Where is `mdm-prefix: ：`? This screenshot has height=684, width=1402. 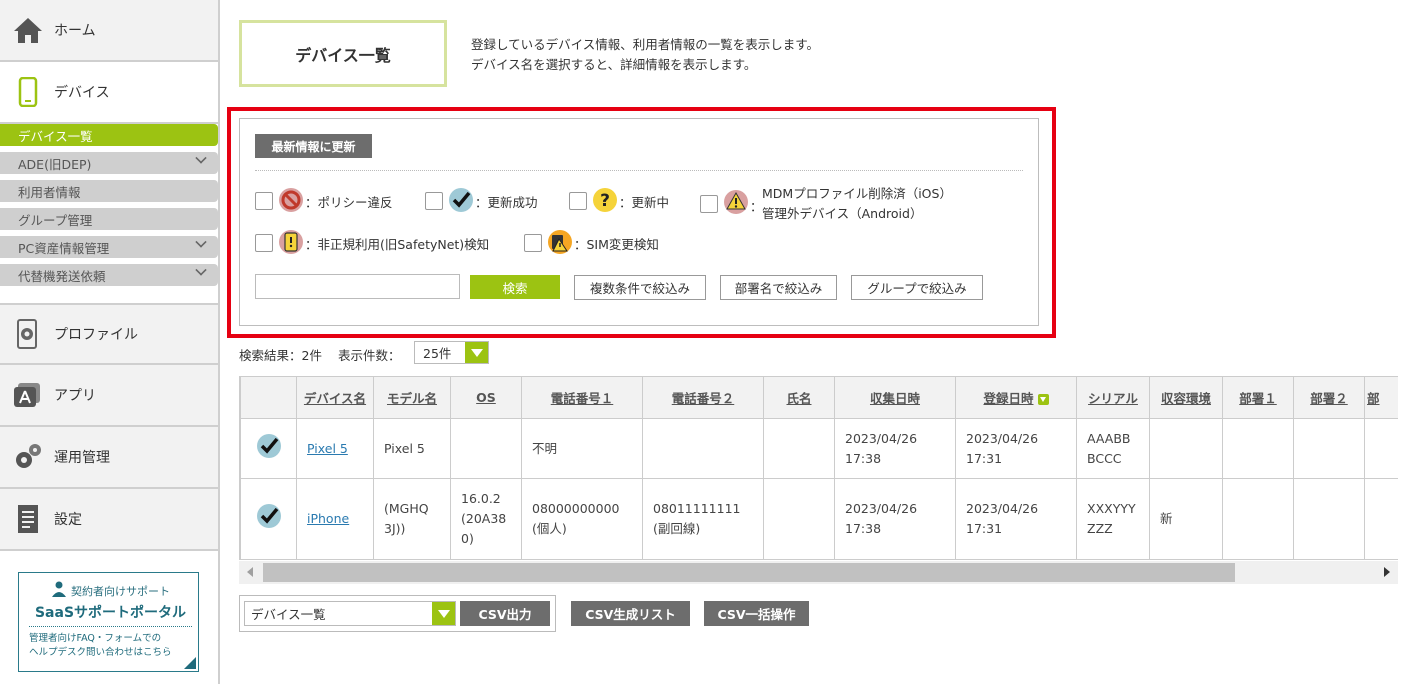 mdm-prefix: ： is located at coordinates (756, 206).